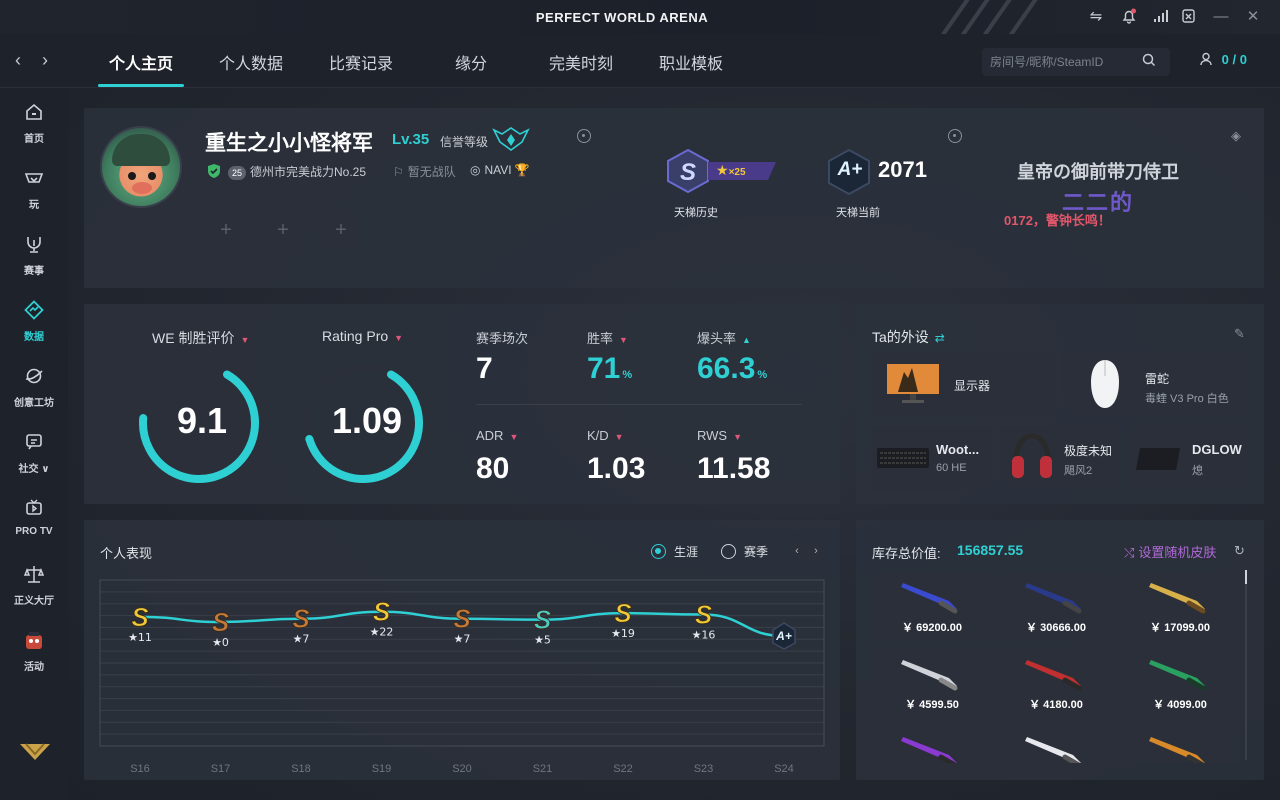 The image size is (1280, 800). Describe the element at coordinates (1180, 605) in the screenshot. I see `inventory-item: ￥ 17099.00` at that location.